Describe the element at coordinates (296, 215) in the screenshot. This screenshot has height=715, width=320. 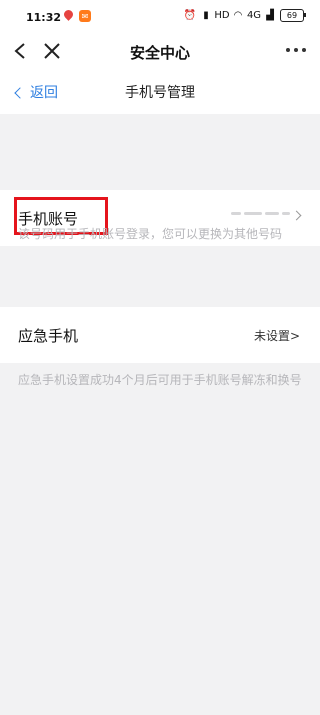
I see `chevron-right-icon` at that location.